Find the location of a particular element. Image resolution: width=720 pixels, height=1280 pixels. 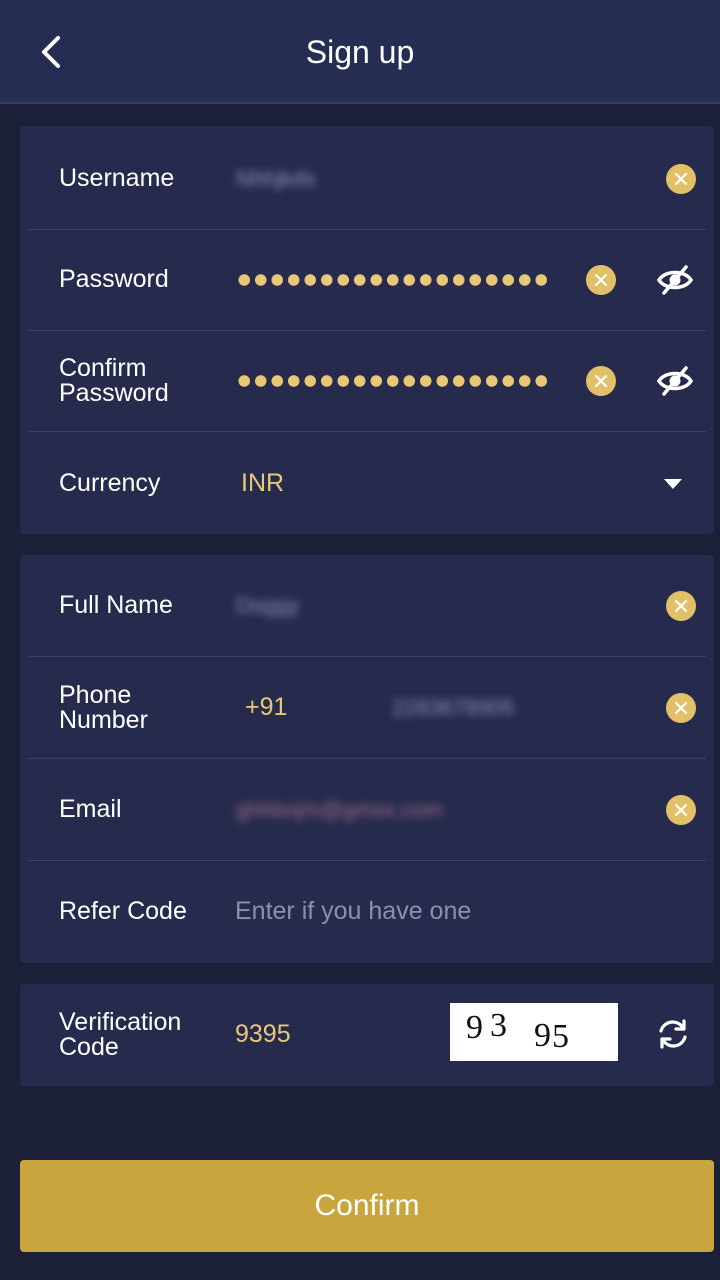

email-input: ghhbnjm@gmsx.com is located at coordinates (339, 809).